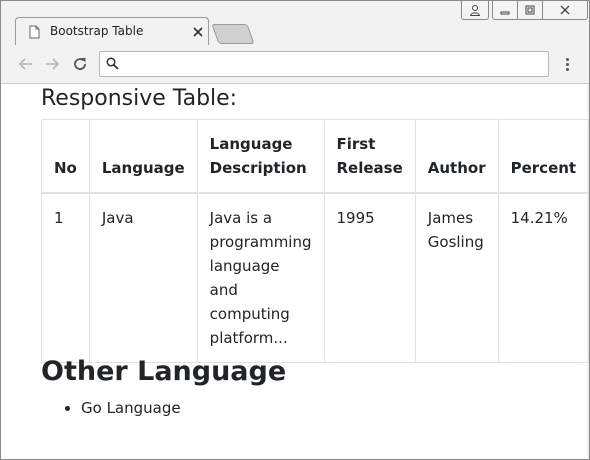  I want to click on other-language-list: Go Language, so click(111, 408).